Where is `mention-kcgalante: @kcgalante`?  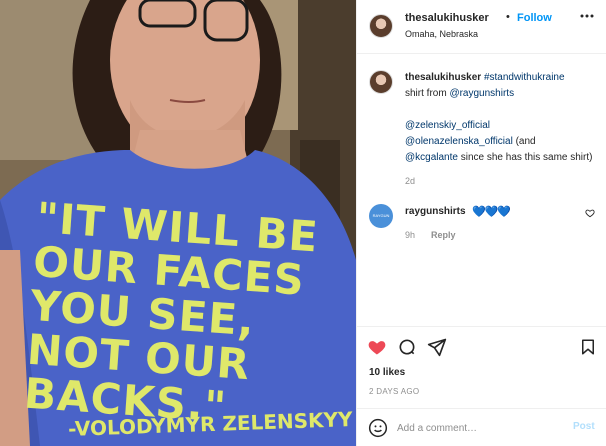
mention-kcgalante: @kcgalante is located at coordinates (431, 157).